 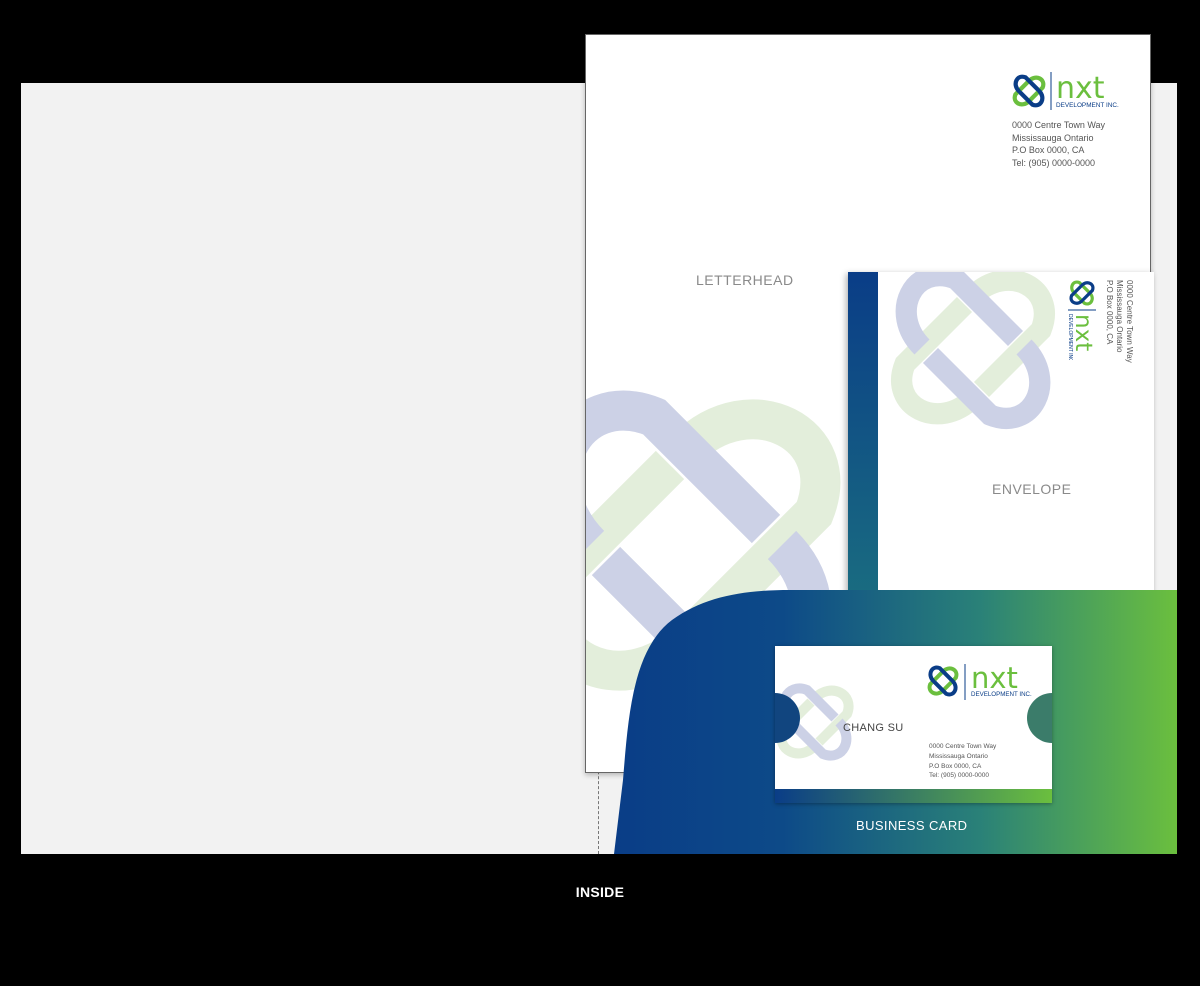 What do you see at coordinates (600, 892) in the screenshot?
I see `inside-caption: INSIDE` at bounding box center [600, 892].